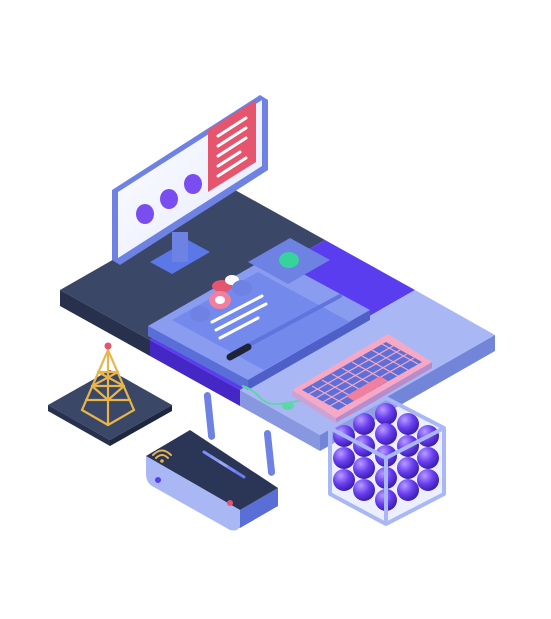  What do you see at coordinates (162, 461) in the screenshot?
I see `wifi-dot` at bounding box center [162, 461].